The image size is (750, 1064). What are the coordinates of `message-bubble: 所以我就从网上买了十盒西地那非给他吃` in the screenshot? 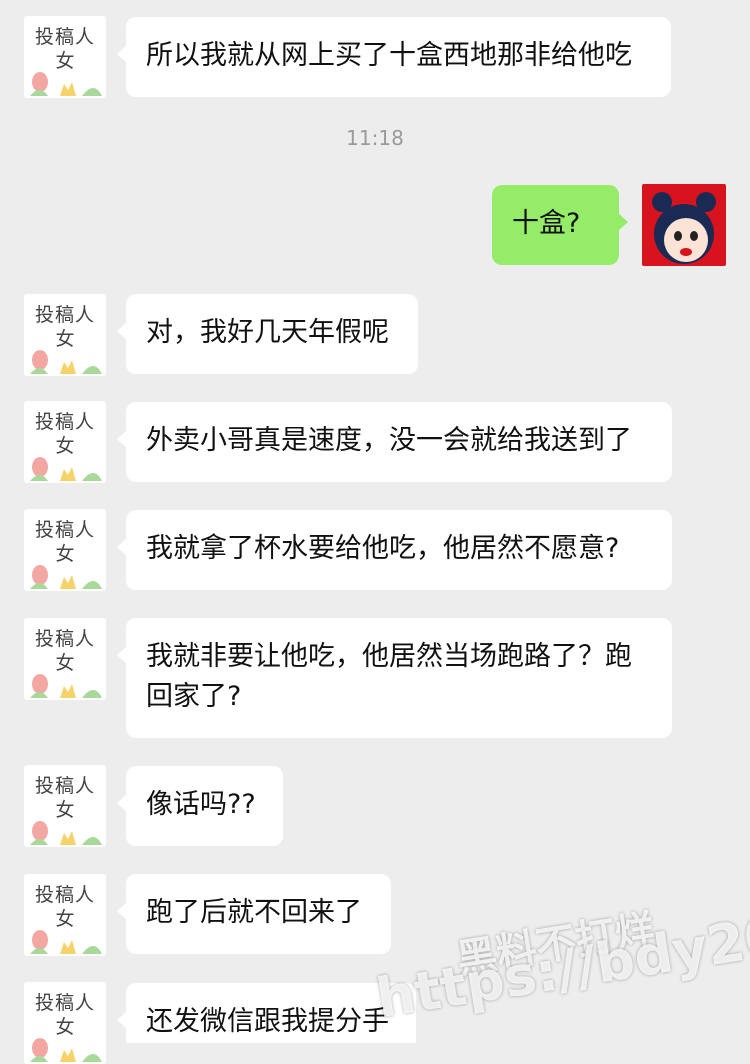 It's located at (394, 57).